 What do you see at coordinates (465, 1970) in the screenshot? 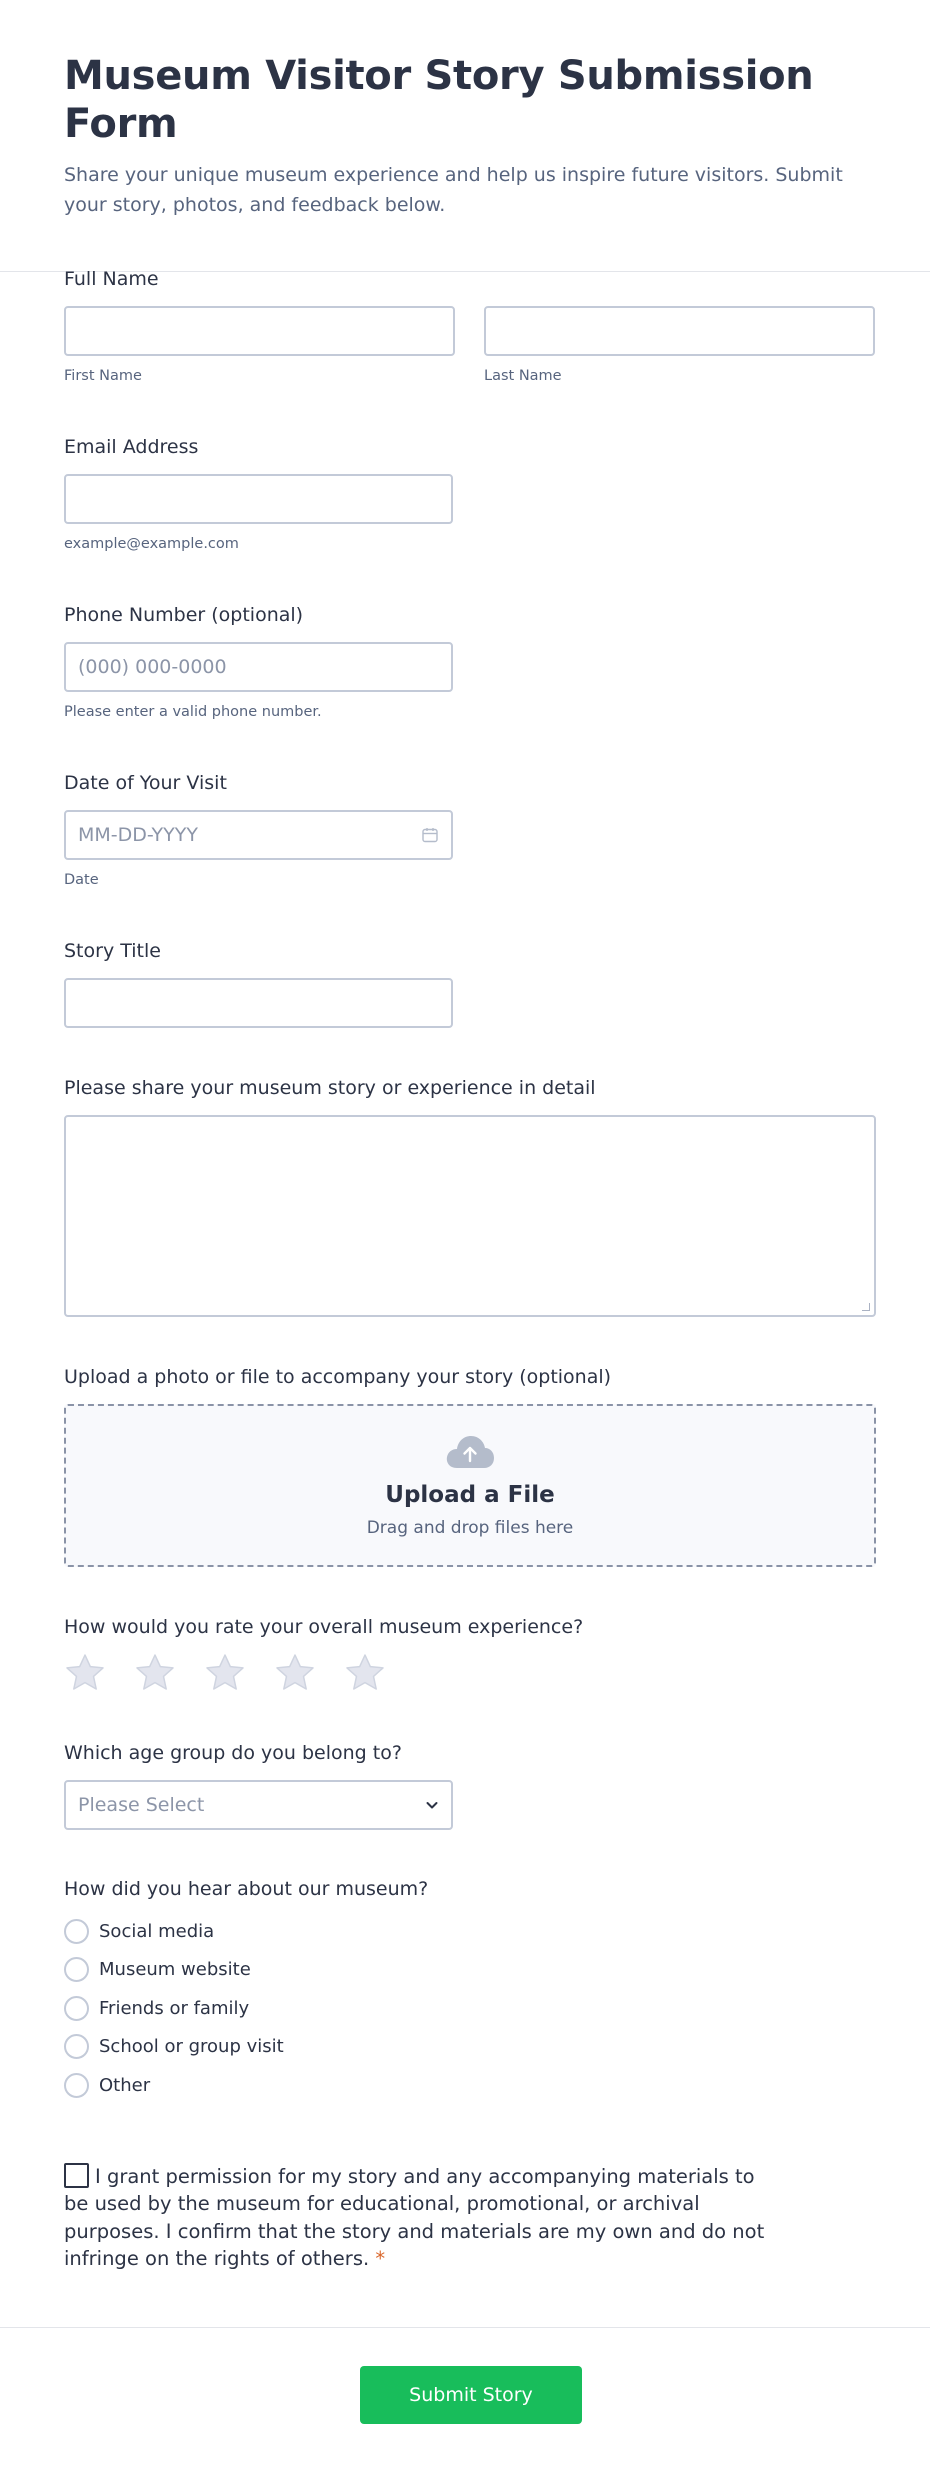
I see `radio-option: Museum website` at bounding box center [465, 1970].